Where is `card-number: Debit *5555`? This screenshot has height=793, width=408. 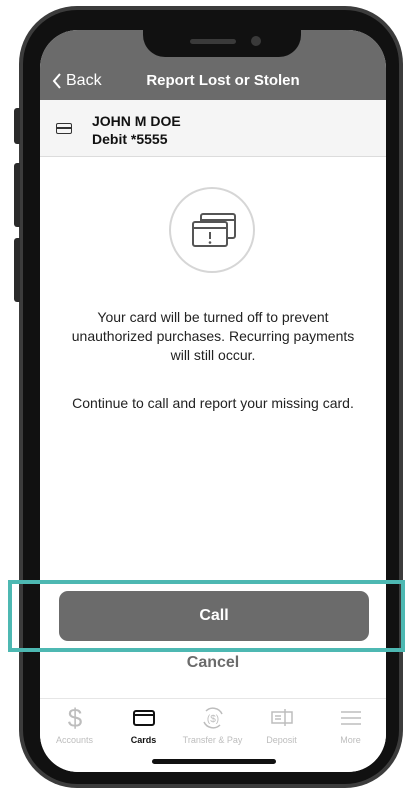 card-number: Debit *5555 is located at coordinates (130, 139).